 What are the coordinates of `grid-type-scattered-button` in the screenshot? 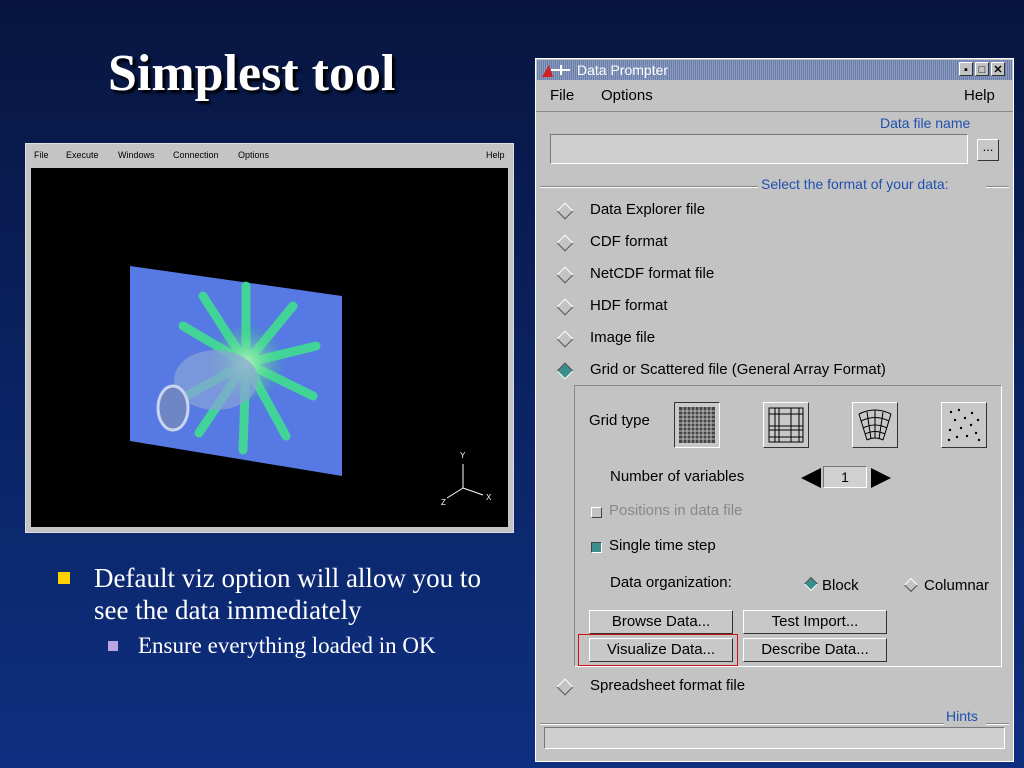 It's located at (964, 425).